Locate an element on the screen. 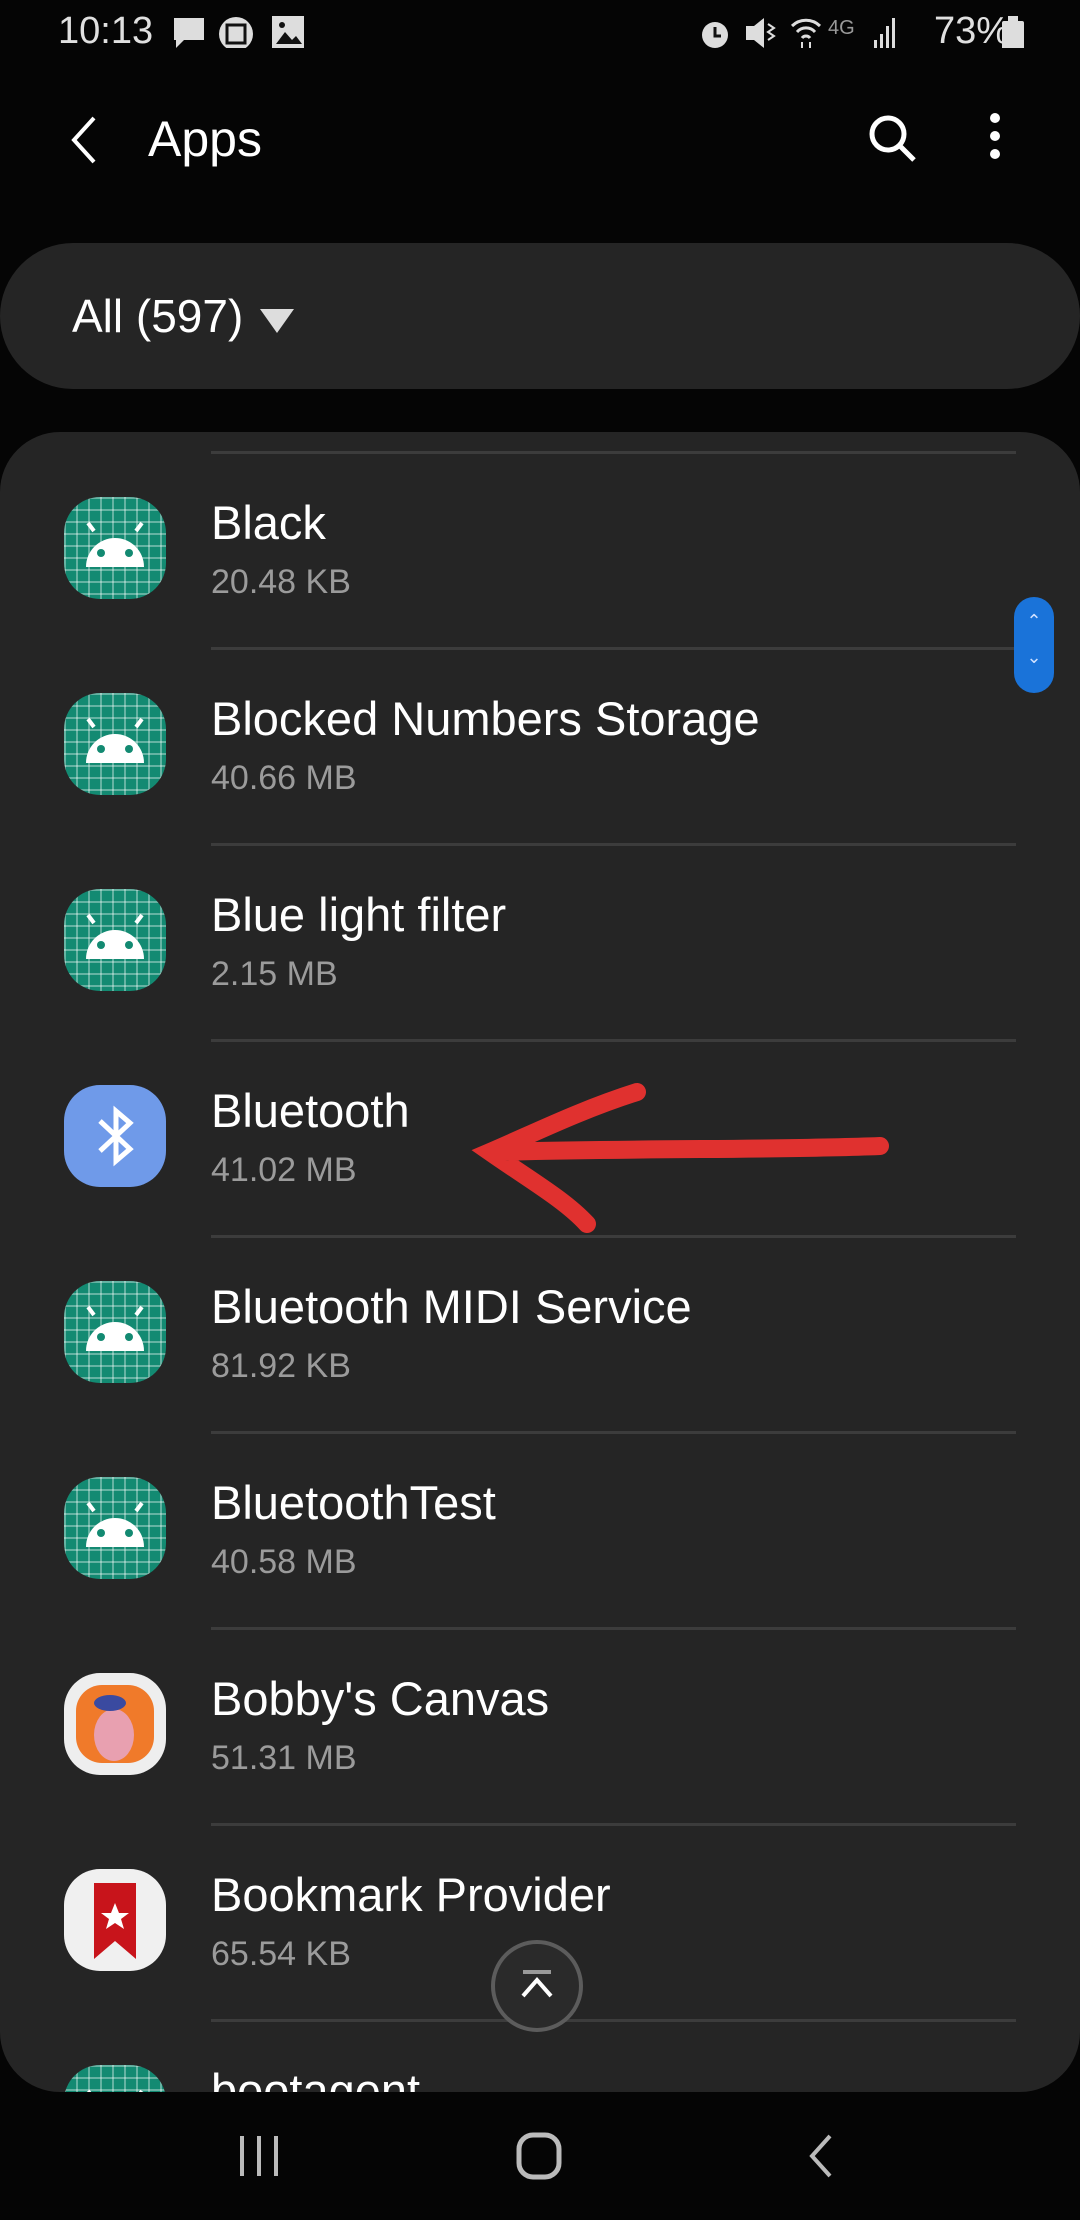  bookmark-icon is located at coordinates (115, 1920).